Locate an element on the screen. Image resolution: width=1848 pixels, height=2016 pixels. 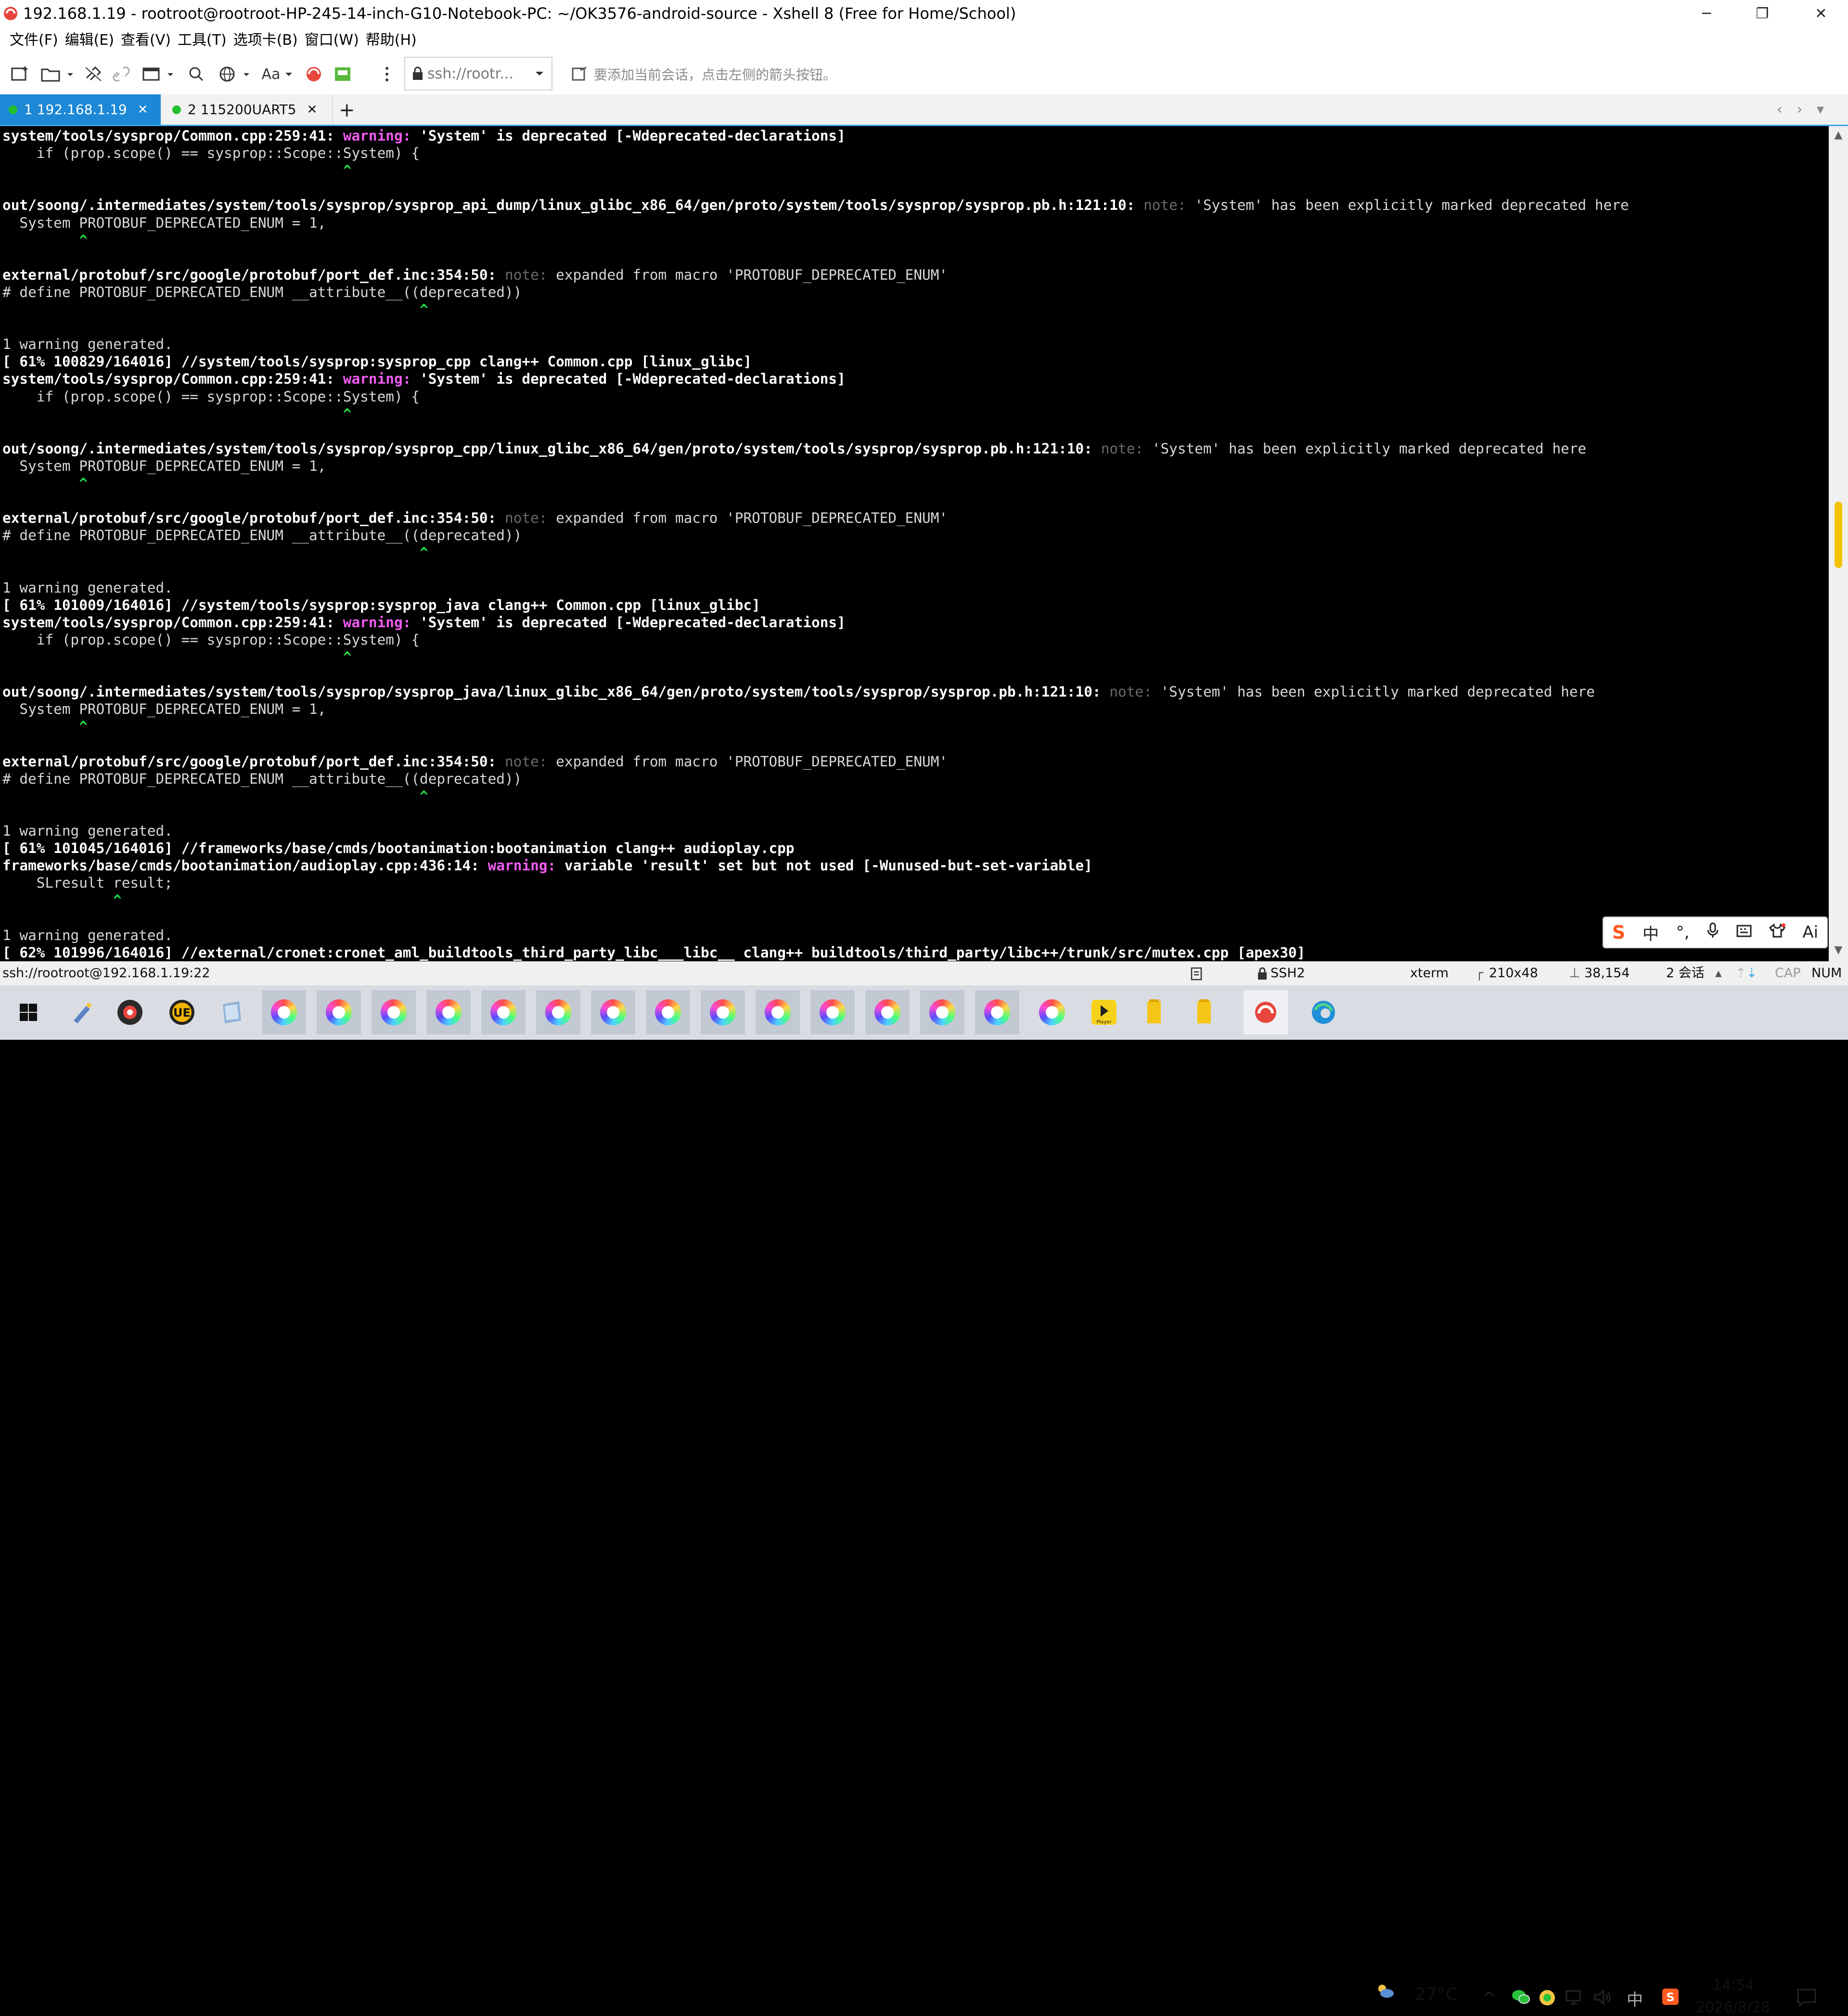
menu-edit: 编辑(E) is located at coordinates (89, 41).